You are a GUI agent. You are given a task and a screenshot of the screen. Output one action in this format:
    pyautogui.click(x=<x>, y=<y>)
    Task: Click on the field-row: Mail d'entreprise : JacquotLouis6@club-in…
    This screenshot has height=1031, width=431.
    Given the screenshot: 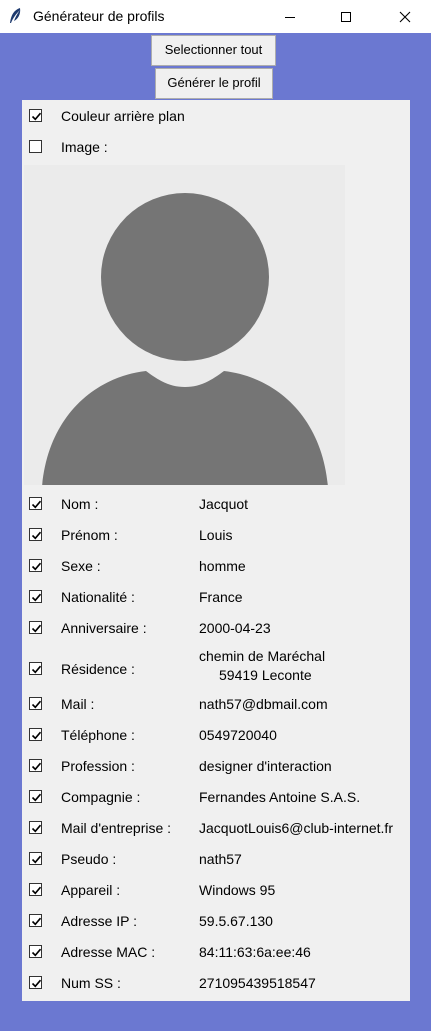 What is the action you would take?
    pyautogui.click(x=216, y=828)
    